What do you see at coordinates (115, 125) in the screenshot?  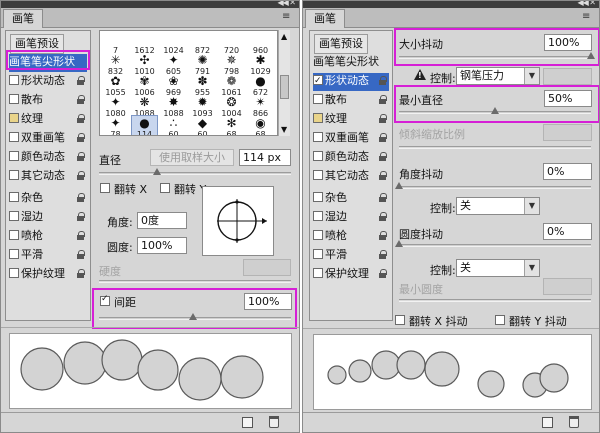 I see `brush-tip-cell: ✦ 78` at bounding box center [115, 125].